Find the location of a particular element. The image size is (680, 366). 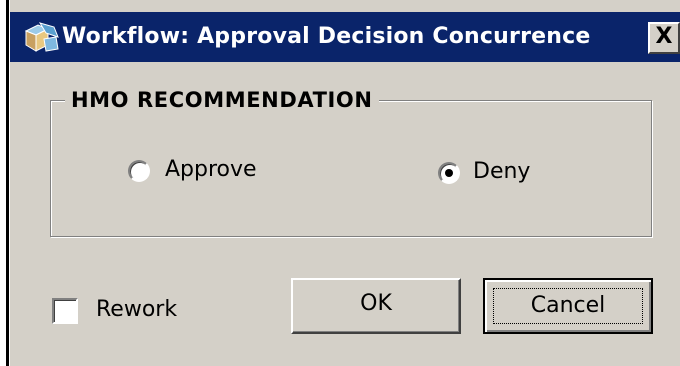

window-left-edge is located at coordinates (5, 183).